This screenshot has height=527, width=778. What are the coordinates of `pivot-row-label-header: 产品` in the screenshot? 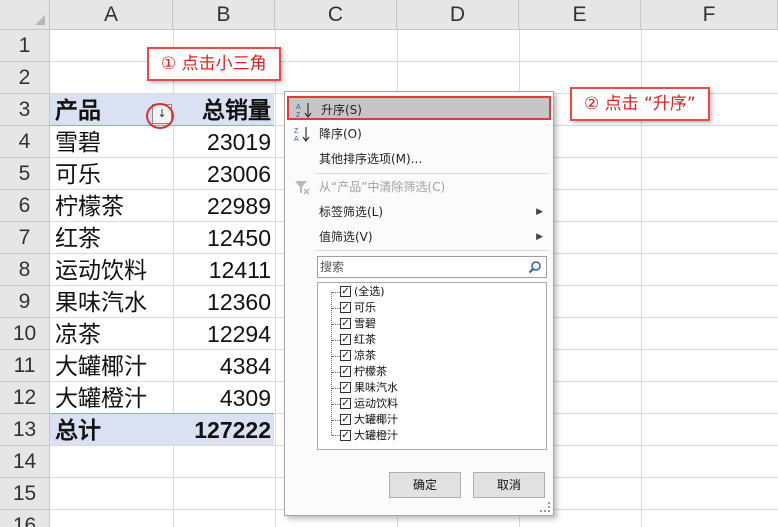 It's located at (100, 109).